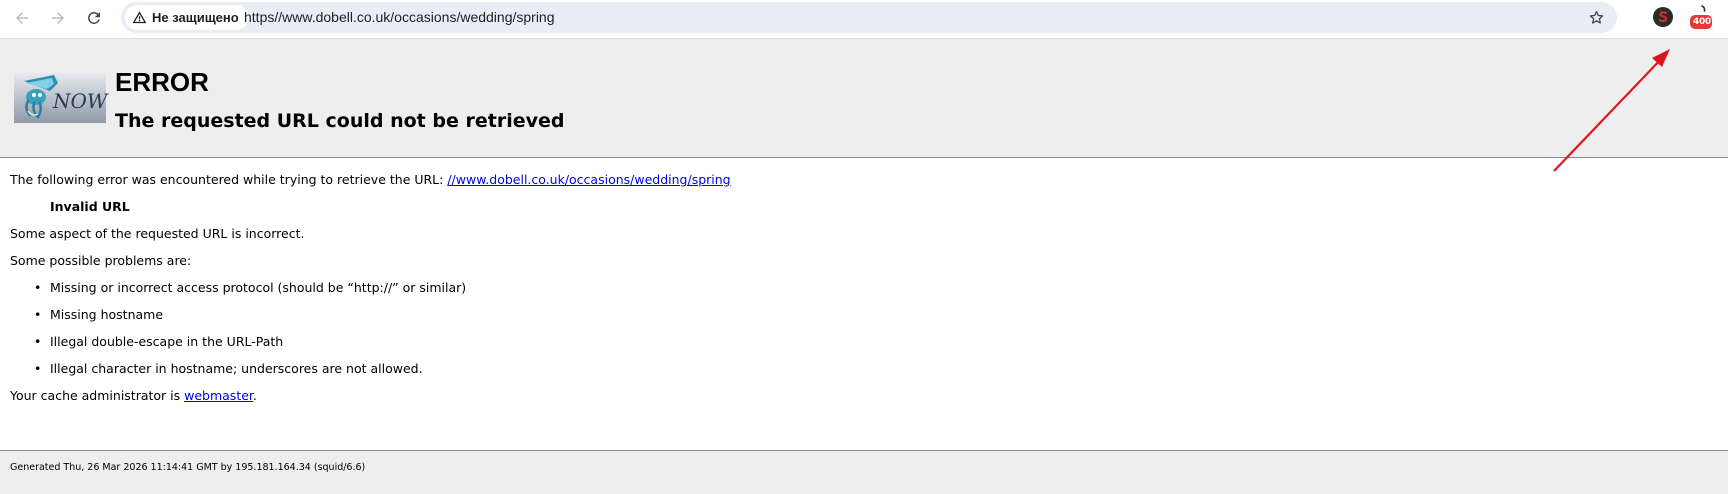 This screenshot has width=1728, height=494. What do you see at coordinates (254, 395) in the screenshot?
I see `admin-suffix: .` at bounding box center [254, 395].